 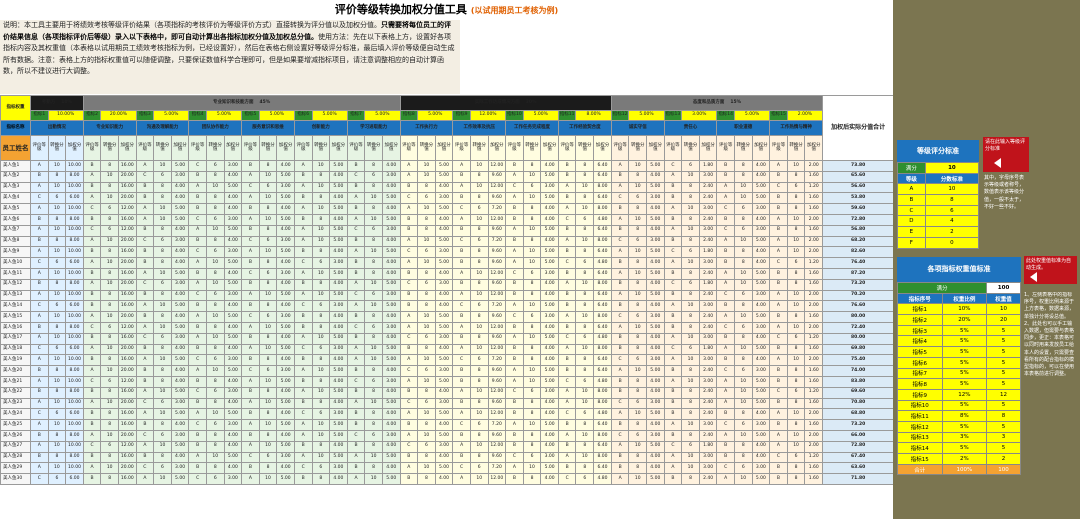 What do you see at coordinates (857, 198) in the screenshot?
I see `row-total: 53.80` at bounding box center [857, 198].